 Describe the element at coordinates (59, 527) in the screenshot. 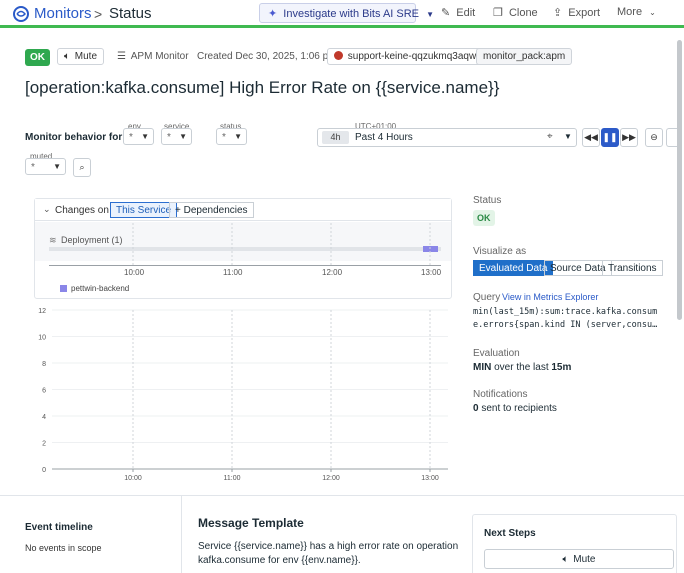

I see `event-timeline-heading: Event timeline` at that location.